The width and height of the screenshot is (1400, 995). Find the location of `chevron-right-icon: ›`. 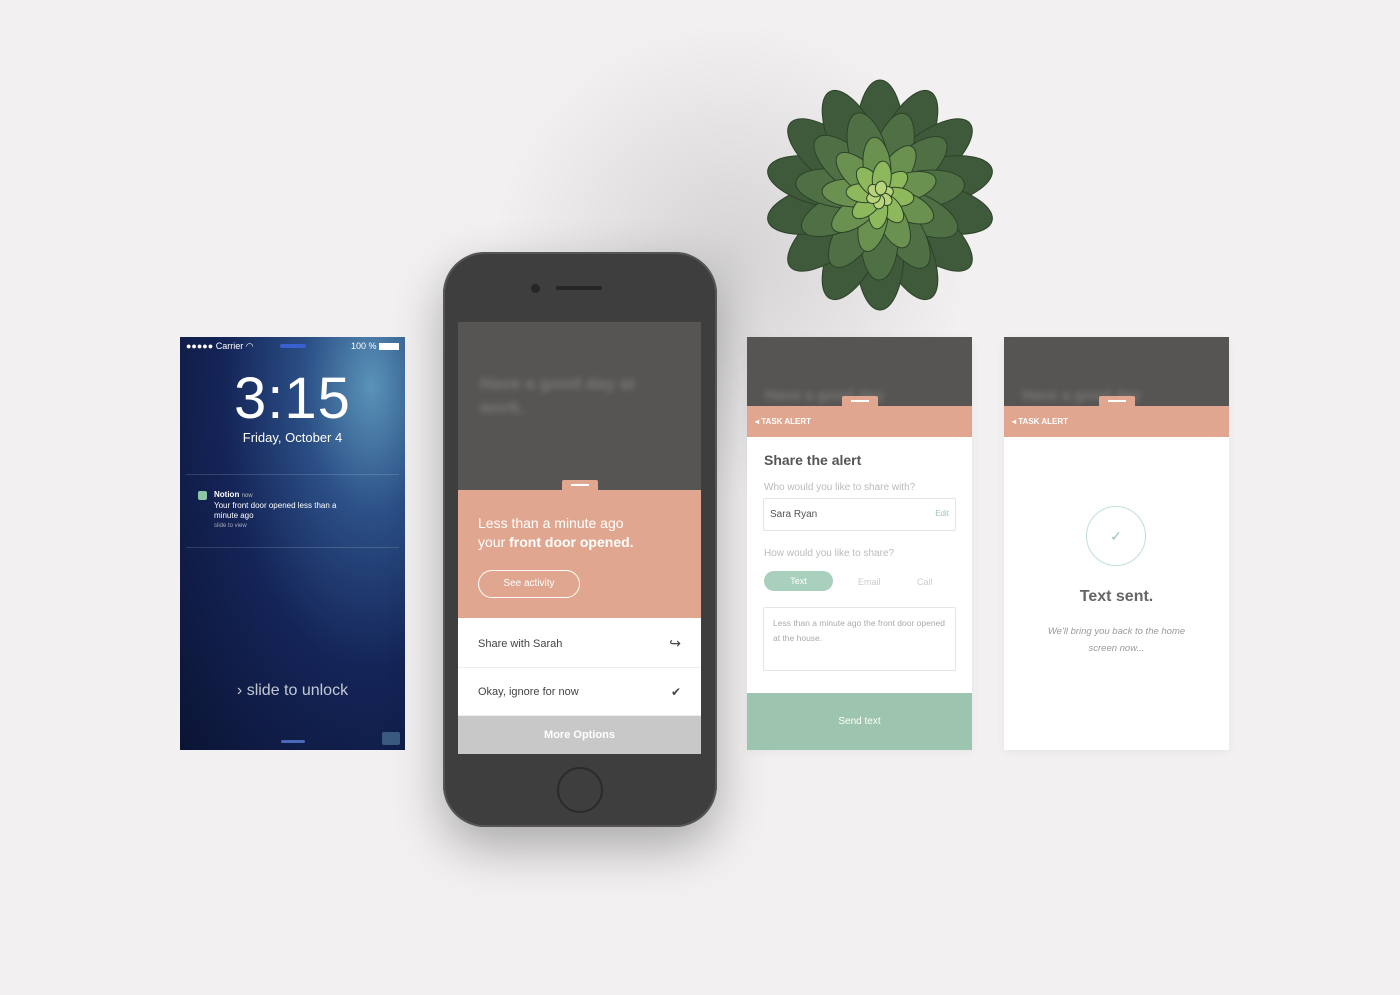

chevron-right-icon: › is located at coordinates (239, 690).